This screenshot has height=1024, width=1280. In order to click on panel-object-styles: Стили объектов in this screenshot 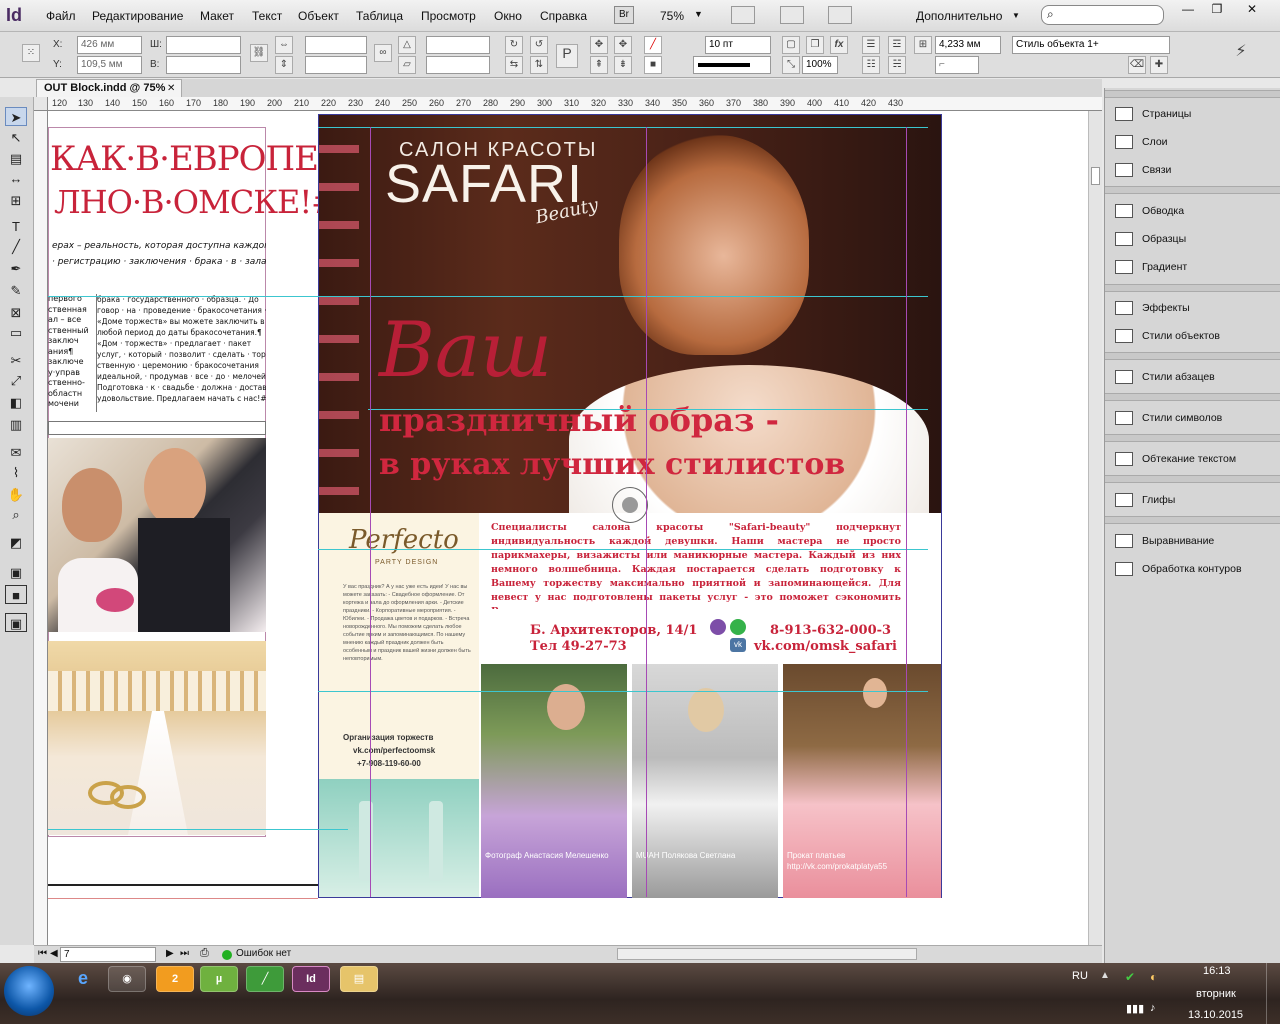, I will do `click(1167, 336)`.